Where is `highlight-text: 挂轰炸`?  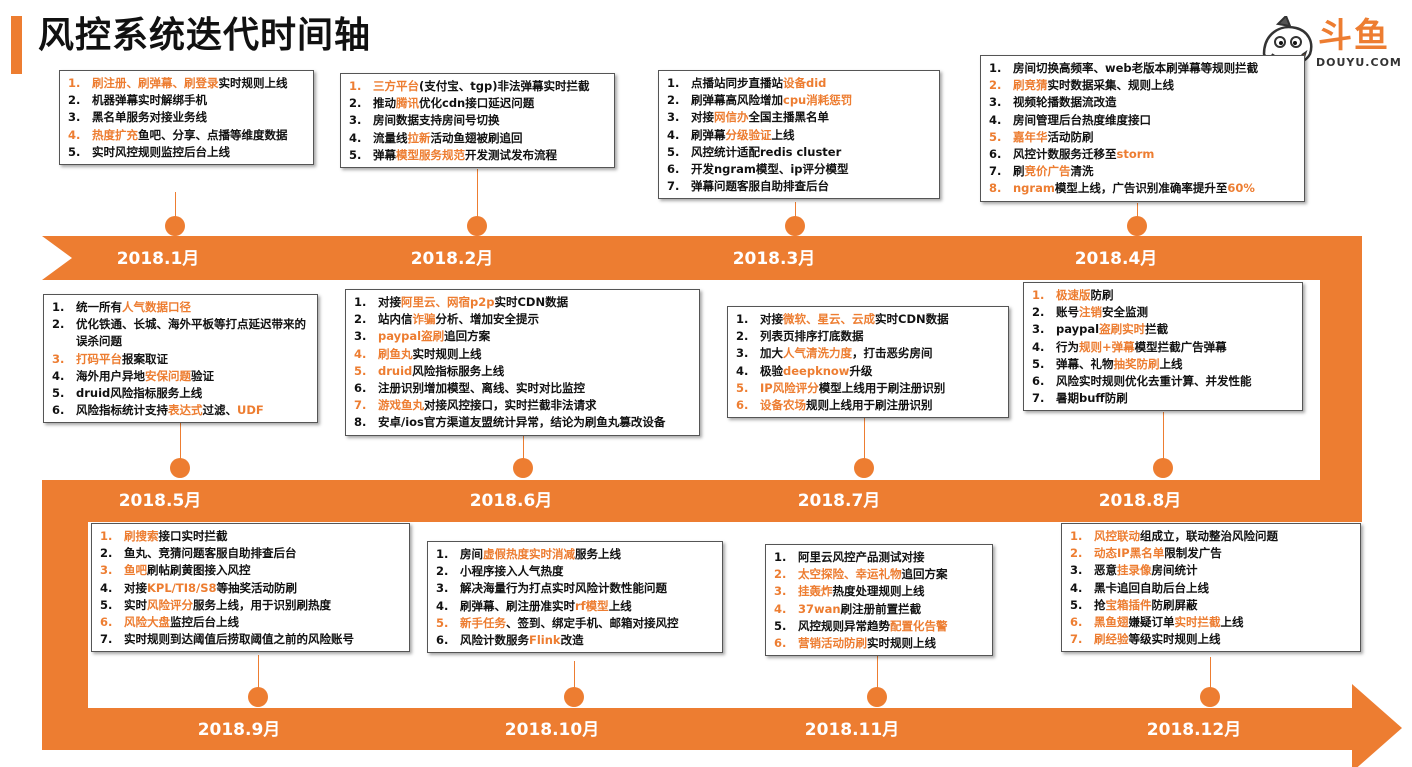 highlight-text: 挂轰炸 is located at coordinates (815, 591).